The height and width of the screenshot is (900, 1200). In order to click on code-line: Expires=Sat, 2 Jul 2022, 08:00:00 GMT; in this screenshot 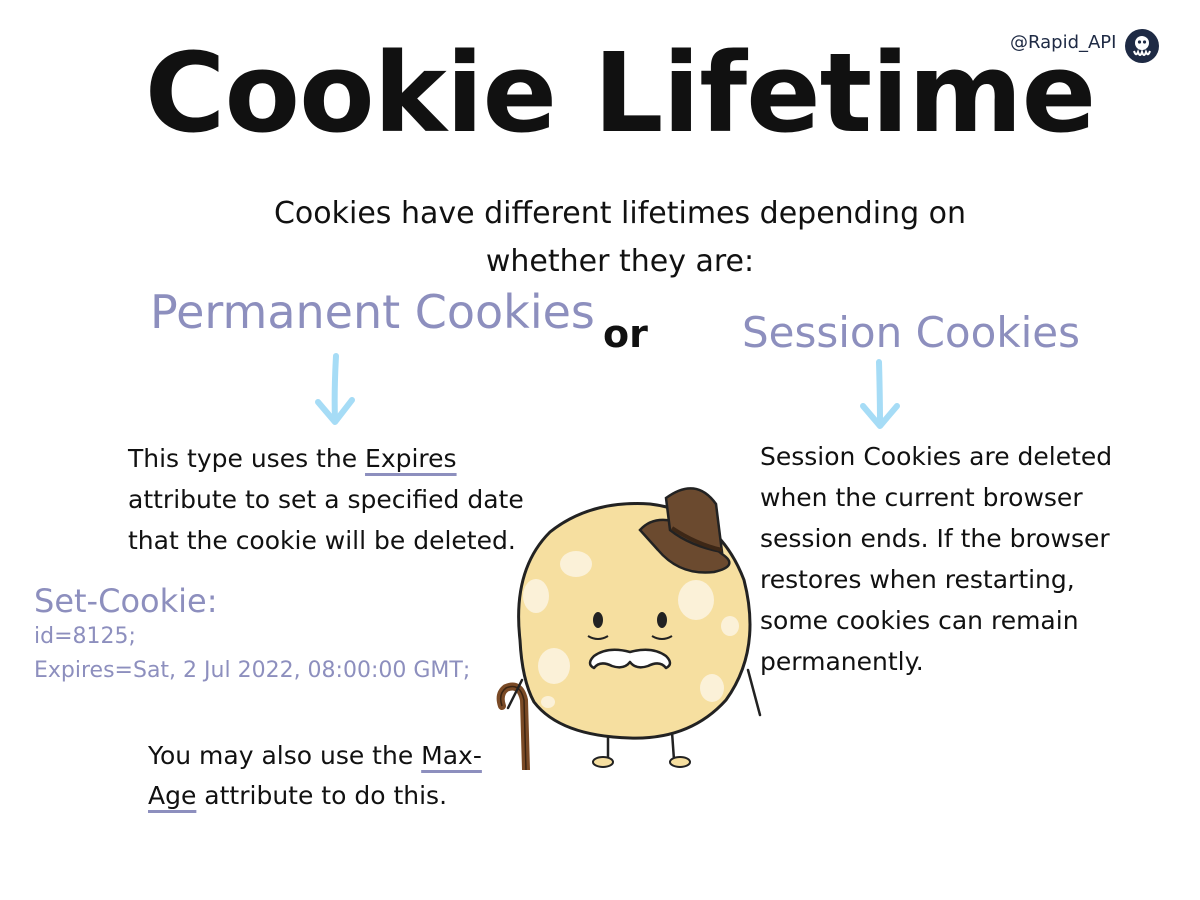, I will do `click(252, 670)`.